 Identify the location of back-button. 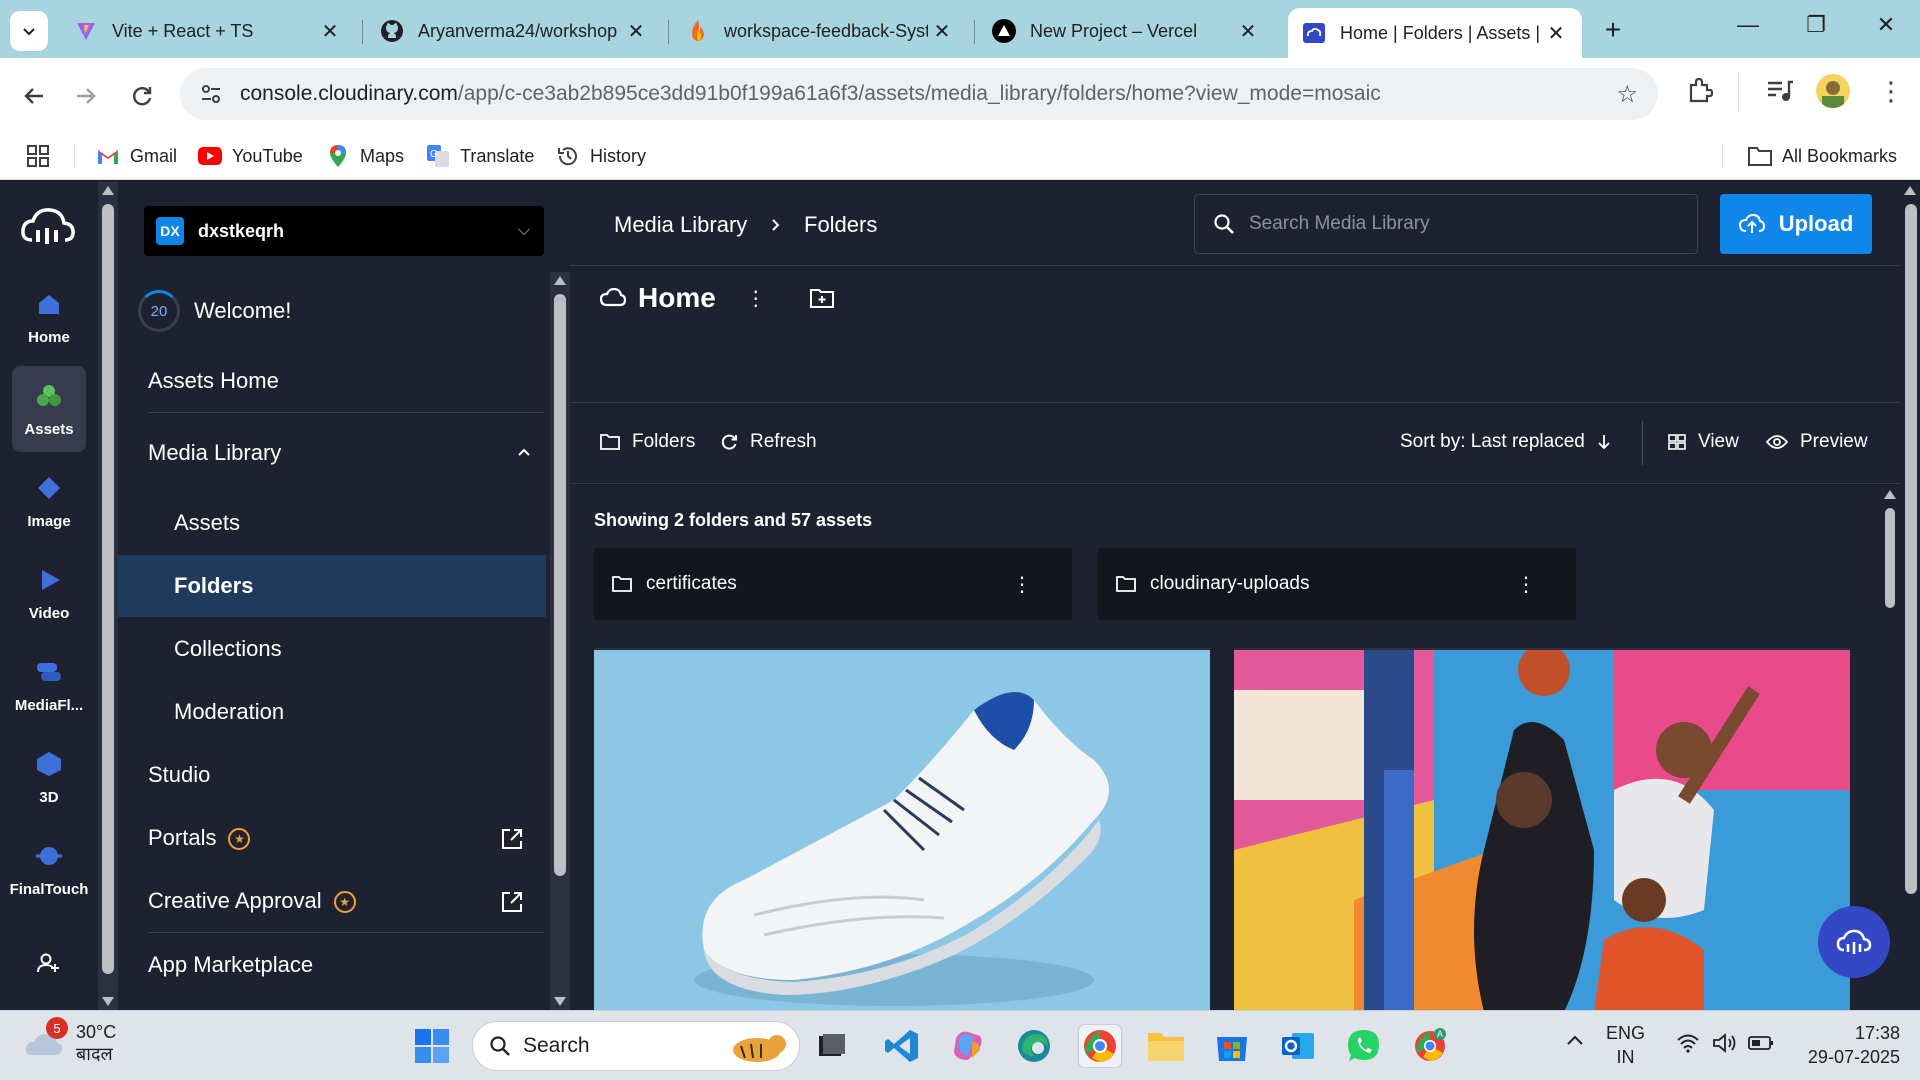
(34, 96).